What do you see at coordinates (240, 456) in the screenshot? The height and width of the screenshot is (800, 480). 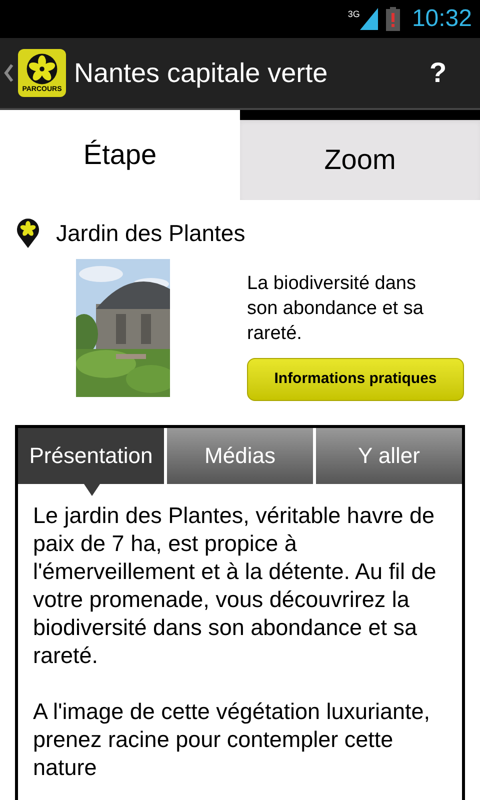 I see `content-tab: Médias` at bounding box center [240, 456].